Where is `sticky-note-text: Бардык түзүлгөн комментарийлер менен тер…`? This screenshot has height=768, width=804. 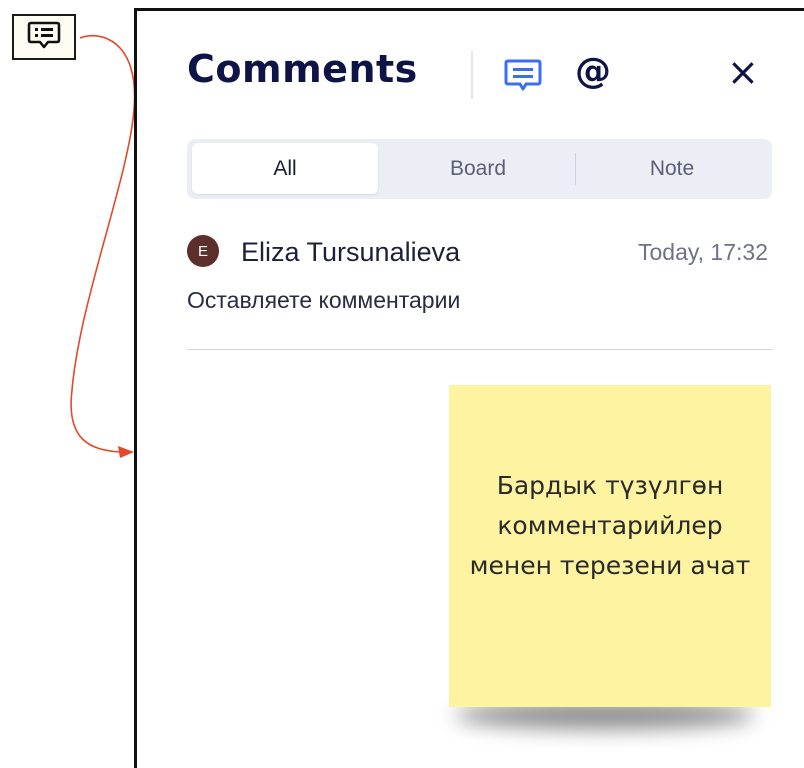 sticky-note-text: Бардык түзүлгөн комментарийлер менен тер… is located at coordinates (610, 525).